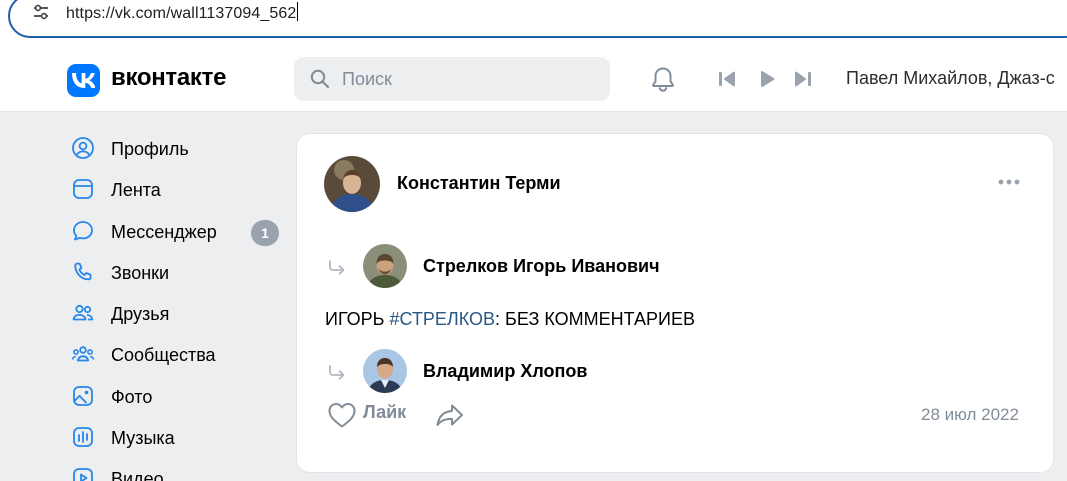 The width and height of the screenshot is (1067, 481). What do you see at coordinates (352, 184) in the screenshot?
I see `author-avatar` at bounding box center [352, 184].